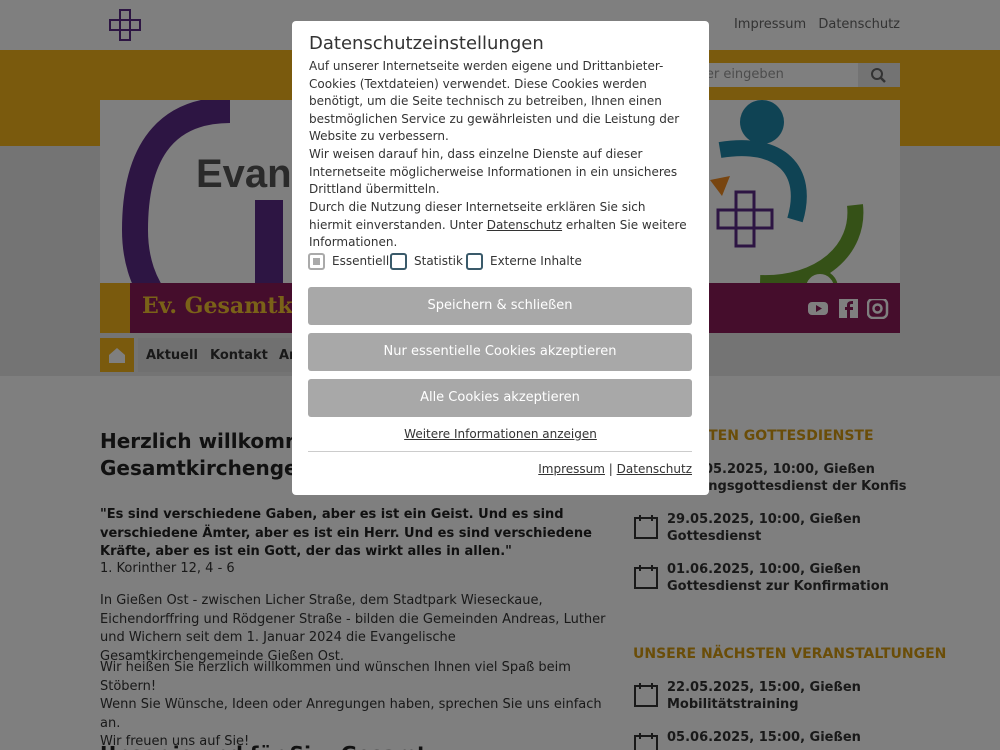  What do you see at coordinates (500, 398) in the screenshot?
I see `accept-all-button: Alle Cookies akzeptieren` at bounding box center [500, 398].